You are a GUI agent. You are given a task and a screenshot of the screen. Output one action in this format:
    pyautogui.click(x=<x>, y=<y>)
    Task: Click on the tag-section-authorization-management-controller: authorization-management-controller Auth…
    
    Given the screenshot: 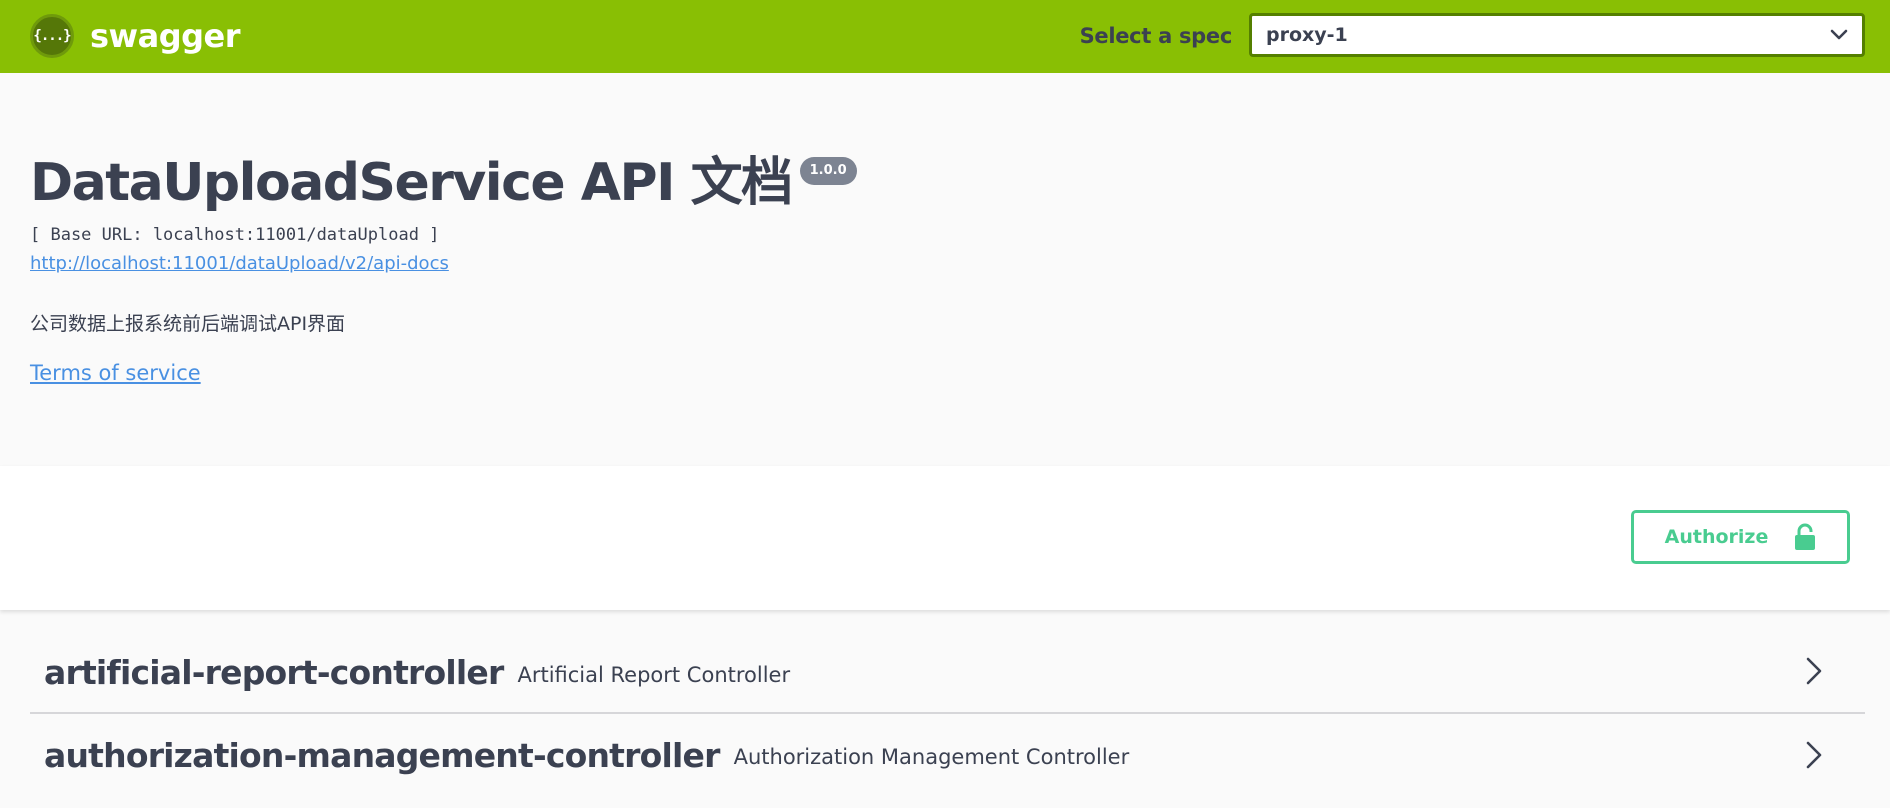 What is the action you would take?
    pyautogui.click(x=947, y=759)
    